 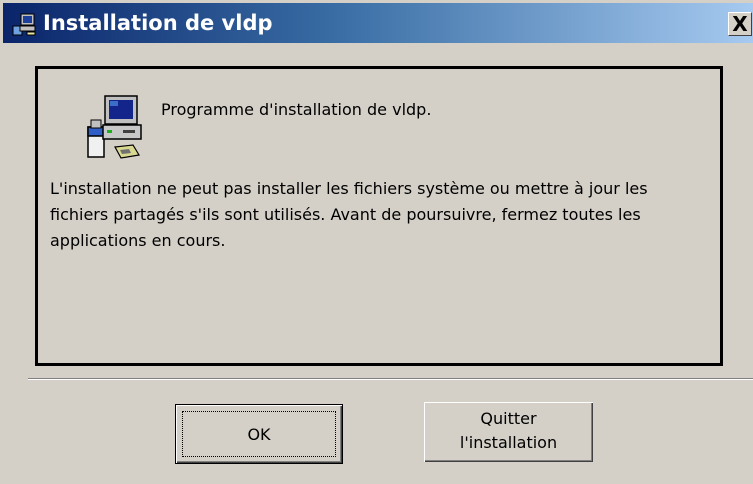 What do you see at coordinates (390, 379) in the screenshot?
I see `separator-line` at bounding box center [390, 379].